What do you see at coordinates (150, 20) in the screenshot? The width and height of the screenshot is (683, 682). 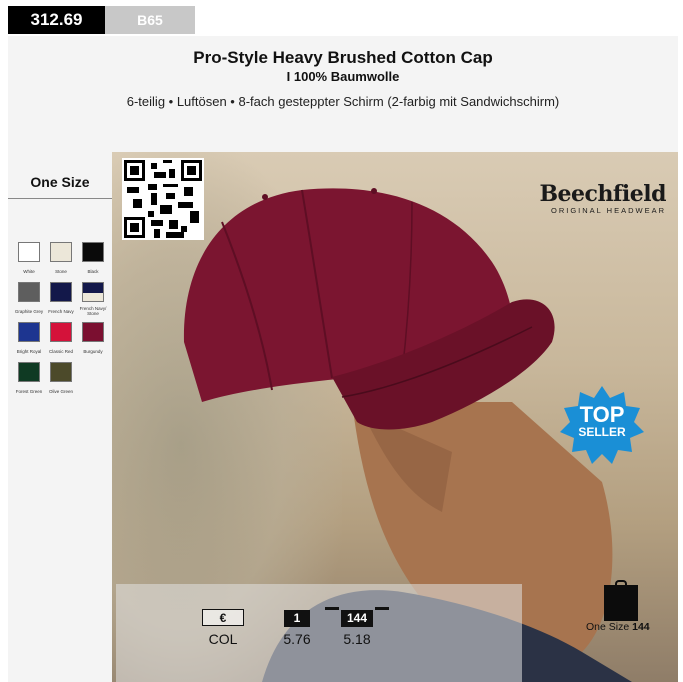 I see `sku-code: B65` at bounding box center [150, 20].